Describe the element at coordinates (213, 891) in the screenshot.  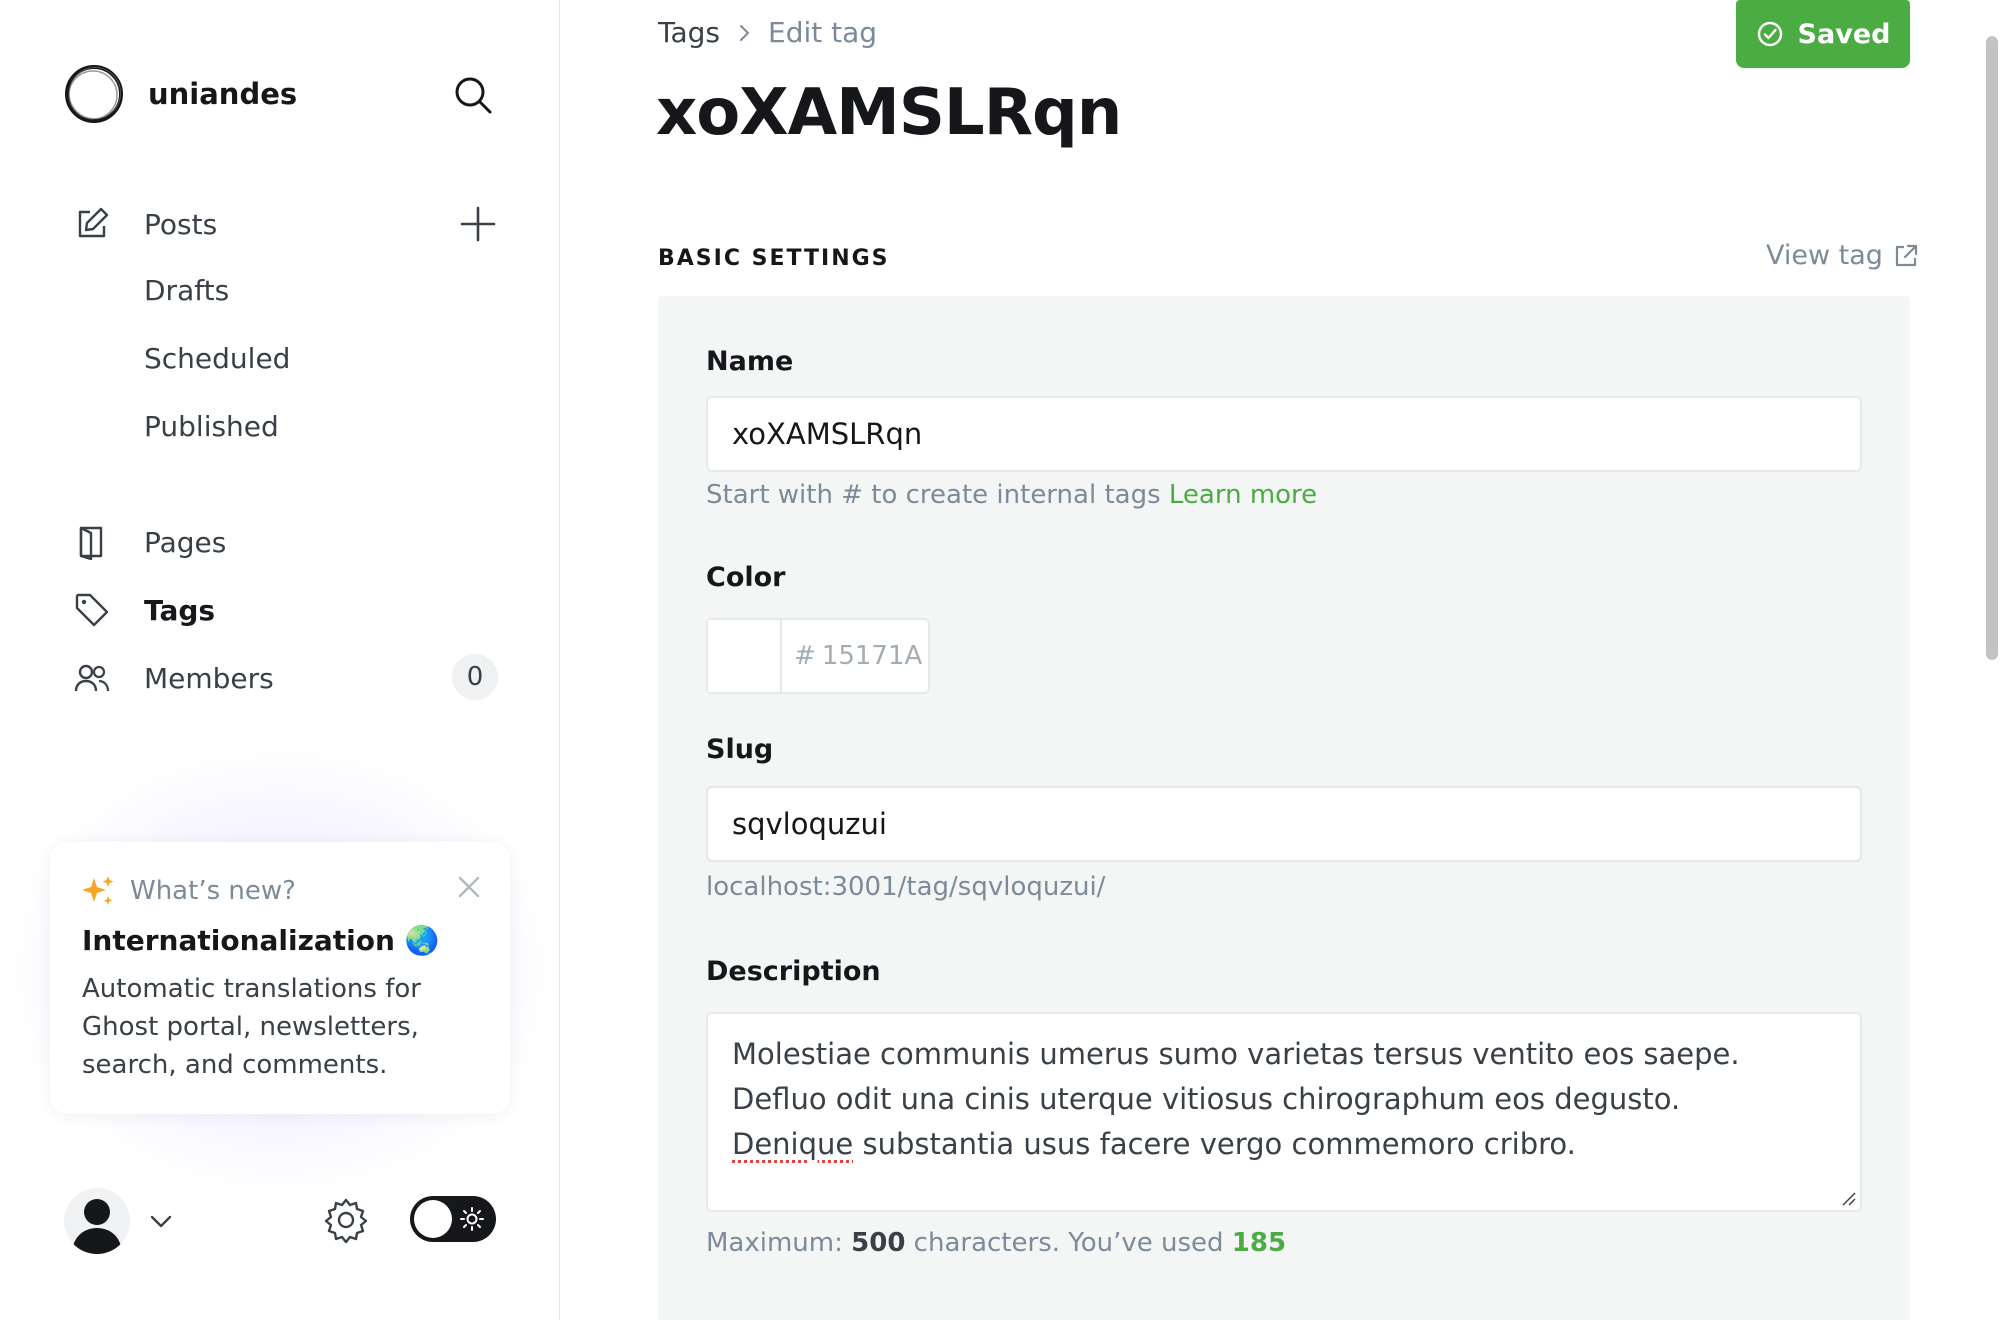
I see `whats-new-kicker: What’s new?` at that location.